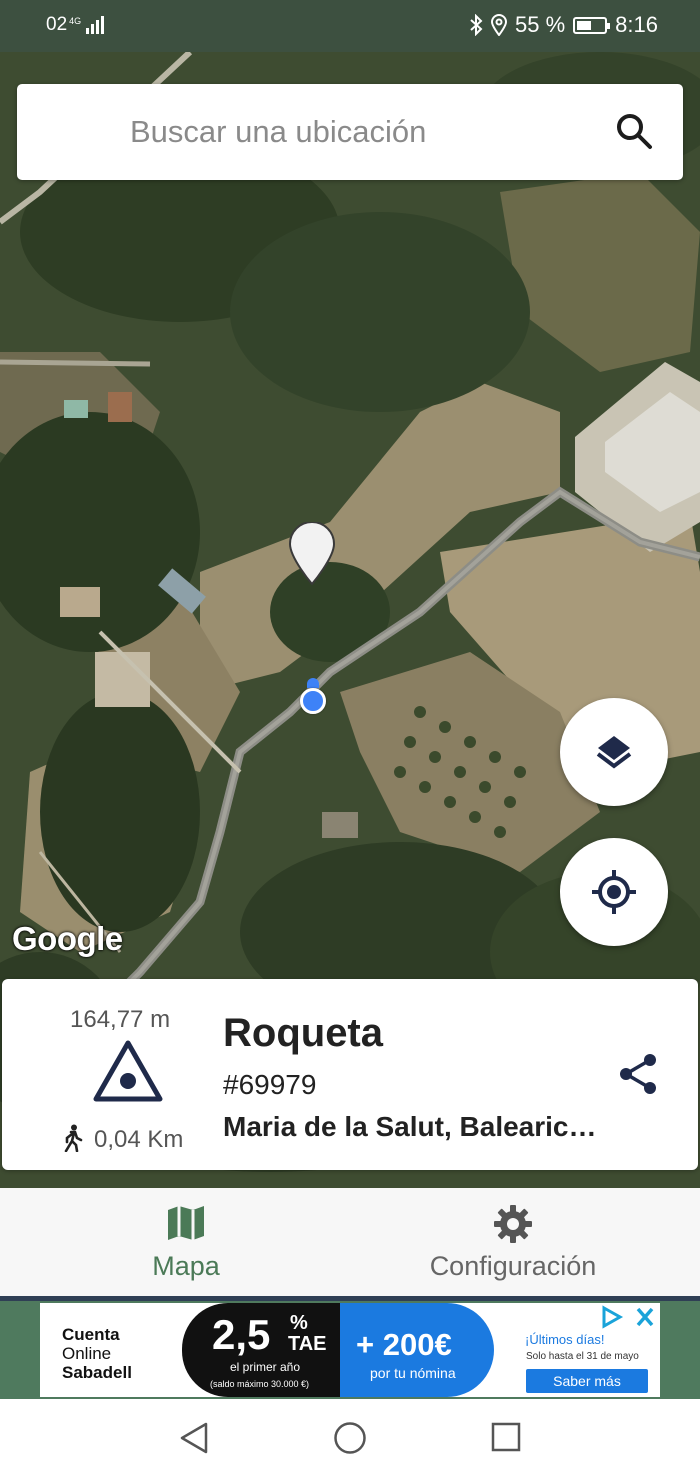 This screenshot has height=1477, width=700. Describe the element at coordinates (95, 24) in the screenshot. I see `signal-icon` at that location.